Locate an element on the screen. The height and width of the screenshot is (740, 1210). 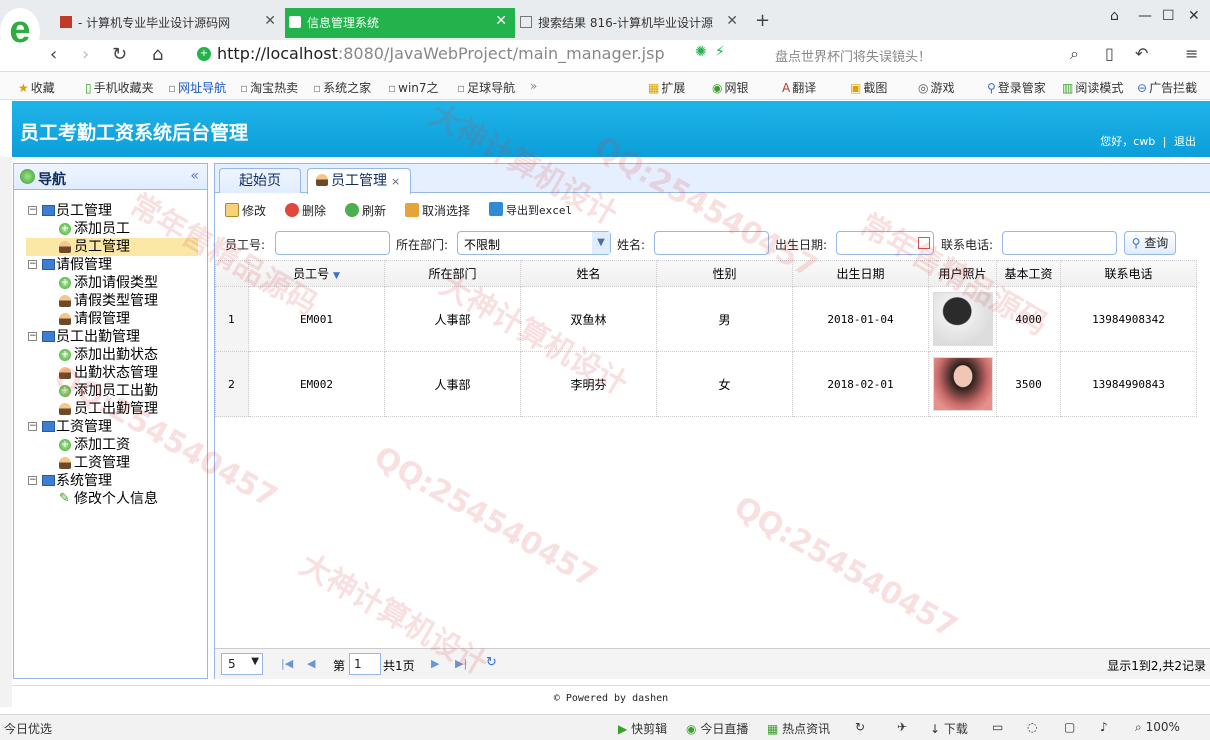
phone-icon: ▯ is located at coordinates (1109, 53).